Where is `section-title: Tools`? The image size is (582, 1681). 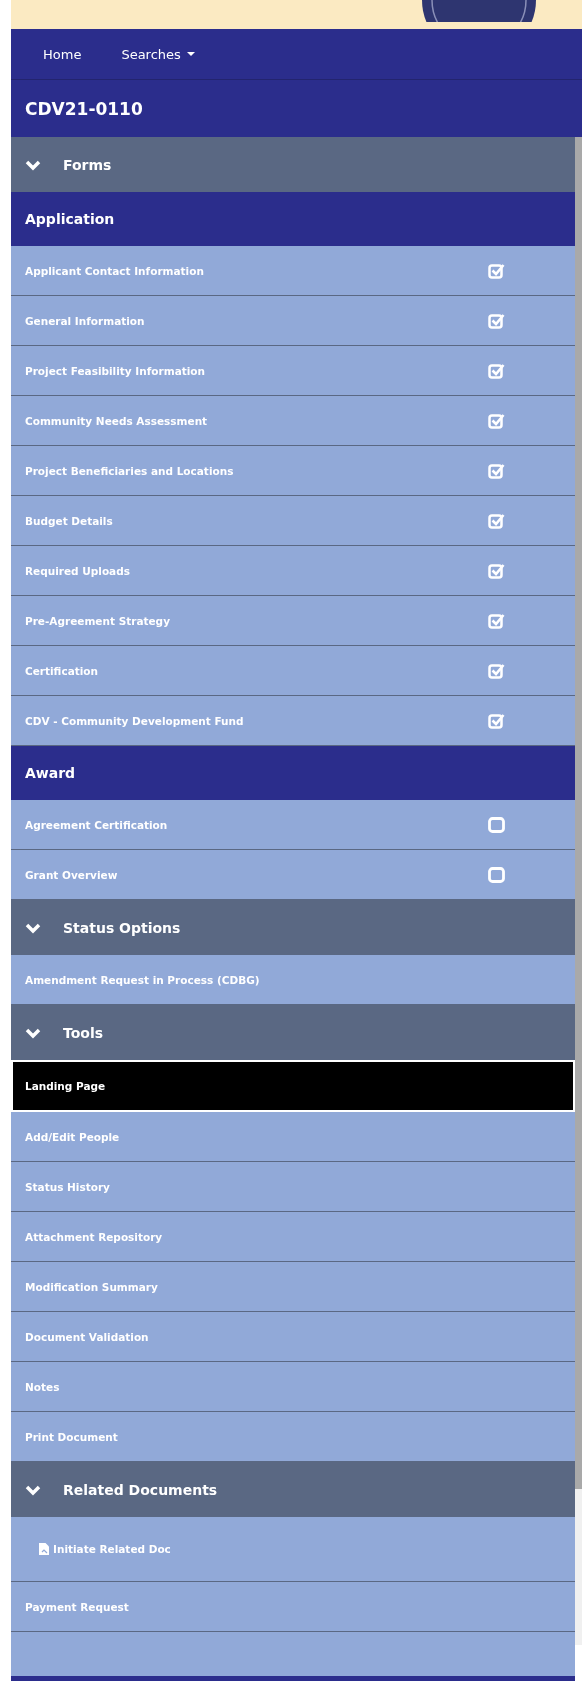
section-title: Tools is located at coordinates (83, 1032).